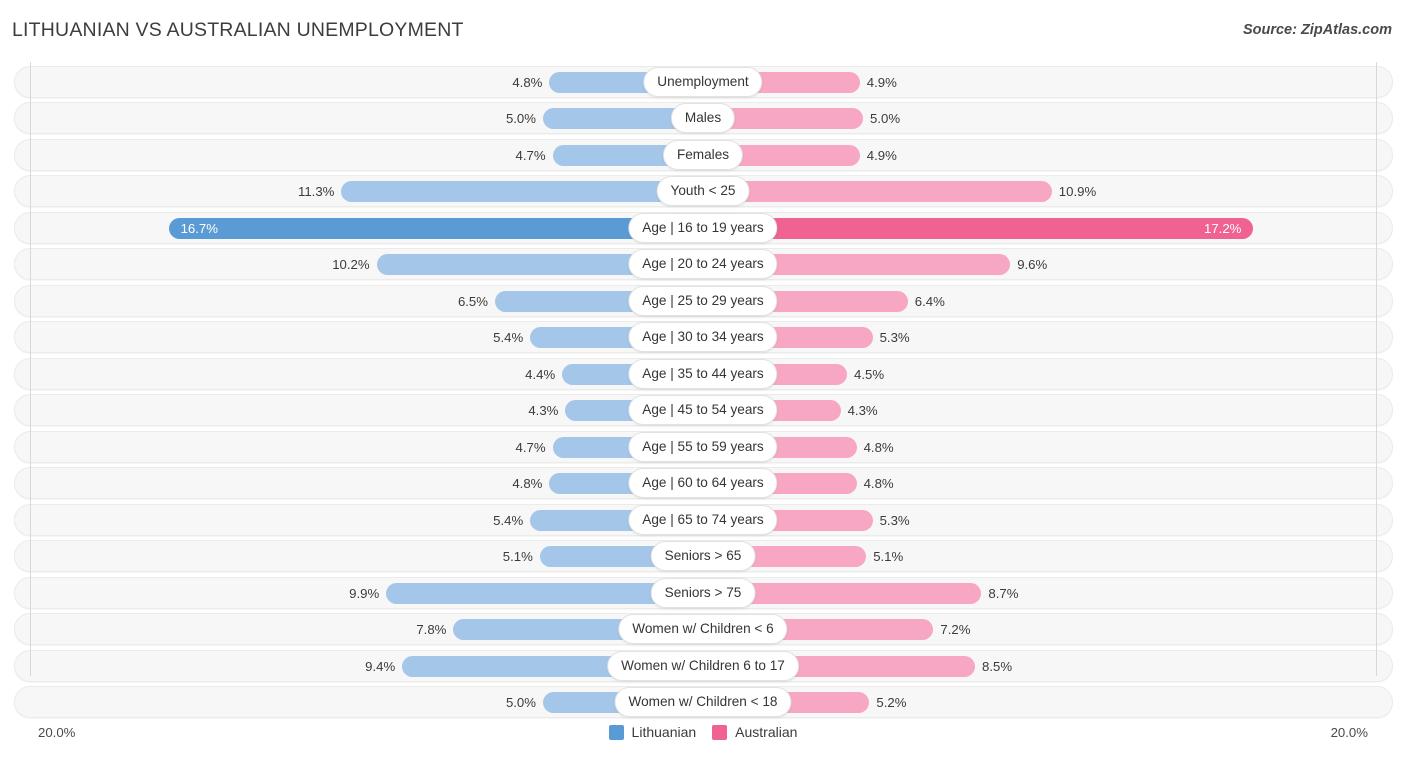 This screenshot has height=757, width=1406. What do you see at coordinates (888, 557) in the screenshot?
I see `value-label-australian: 5.1%` at bounding box center [888, 557].